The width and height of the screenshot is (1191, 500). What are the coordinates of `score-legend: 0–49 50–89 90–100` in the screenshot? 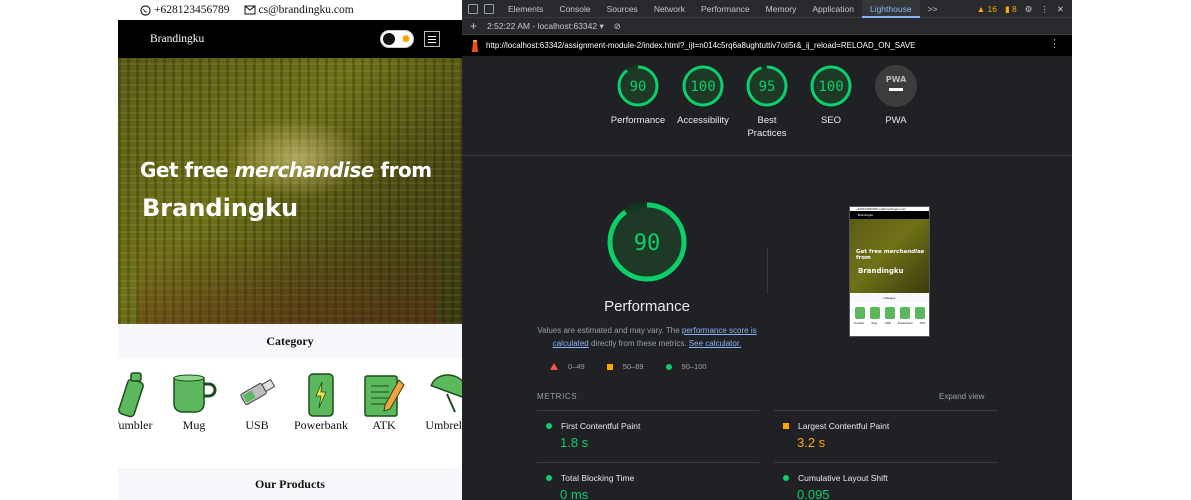 It's located at (628, 366).